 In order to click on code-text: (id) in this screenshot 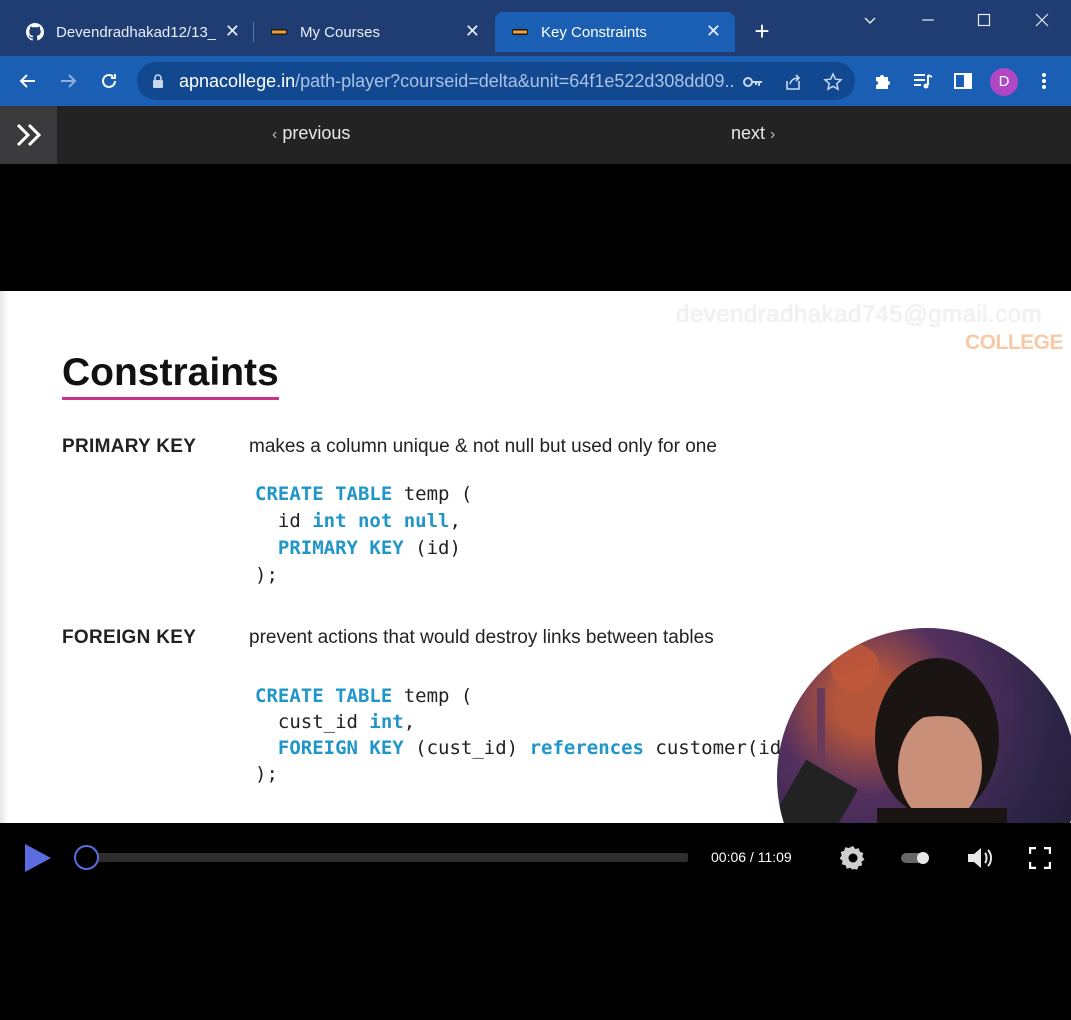, I will do `click(432, 548)`.